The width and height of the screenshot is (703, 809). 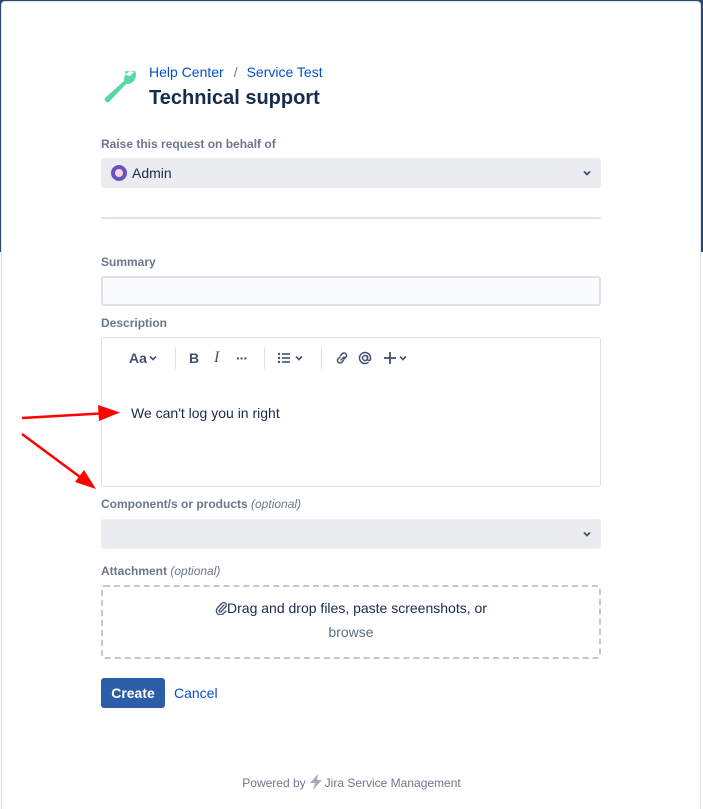 What do you see at coordinates (365, 358) in the screenshot?
I see `mention-icon` at bounding box center [365, 358].